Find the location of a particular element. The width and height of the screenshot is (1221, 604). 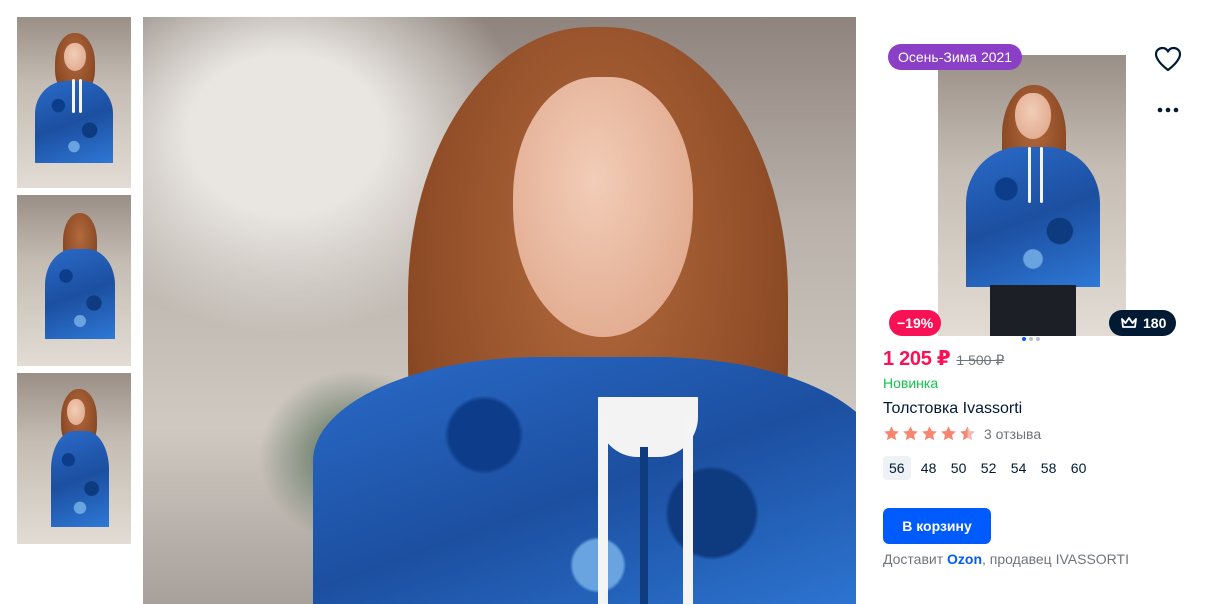

product-title: Толстовка Ivassorti is located at coordinates (952, 409).